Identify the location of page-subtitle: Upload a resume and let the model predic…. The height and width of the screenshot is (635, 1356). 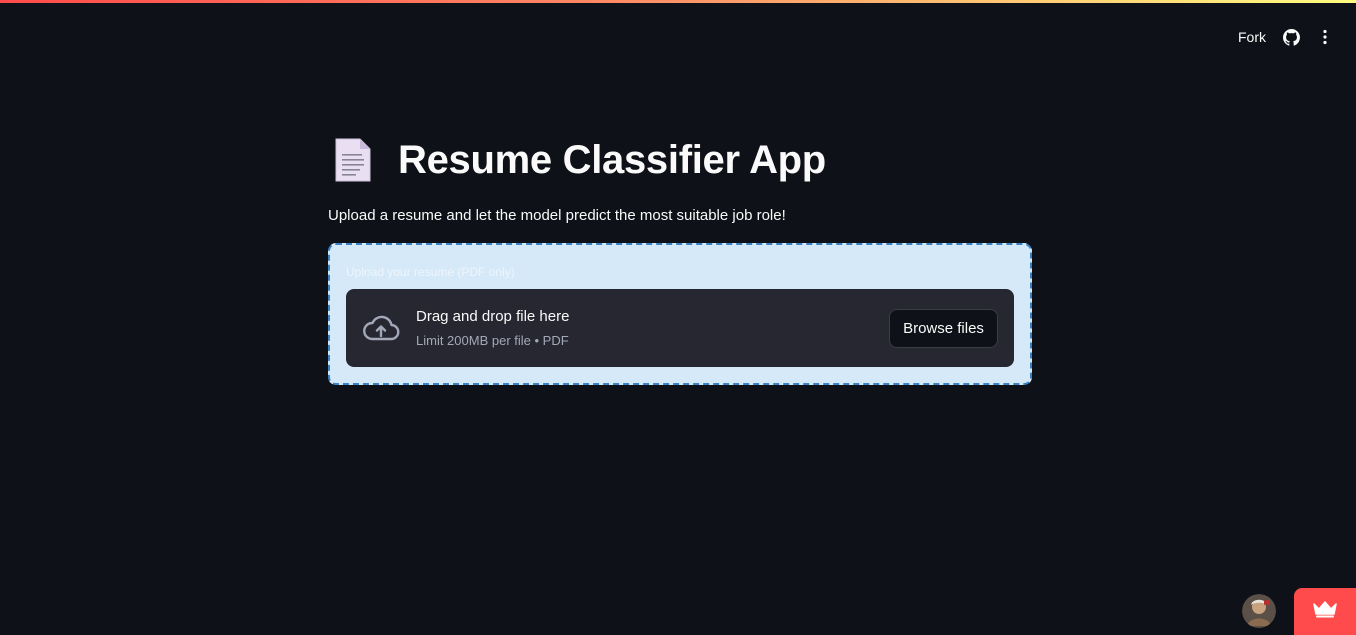
(557, 215).